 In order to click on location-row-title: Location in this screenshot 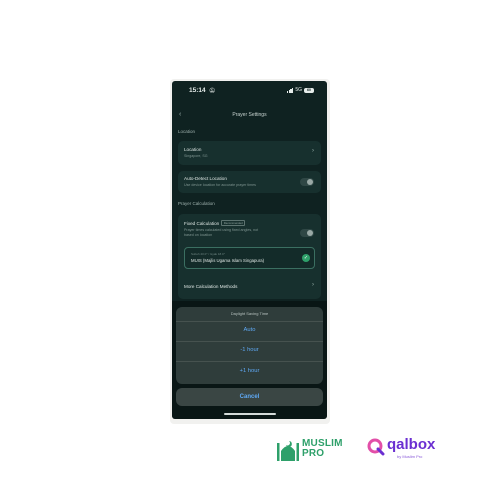, I will do `click(193, 149)`.